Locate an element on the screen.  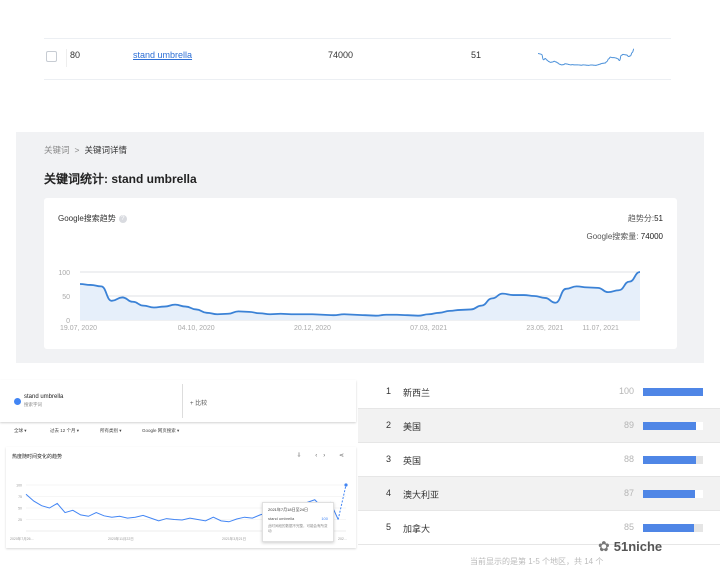
interest-last-point is located at coordinates (346, 485).